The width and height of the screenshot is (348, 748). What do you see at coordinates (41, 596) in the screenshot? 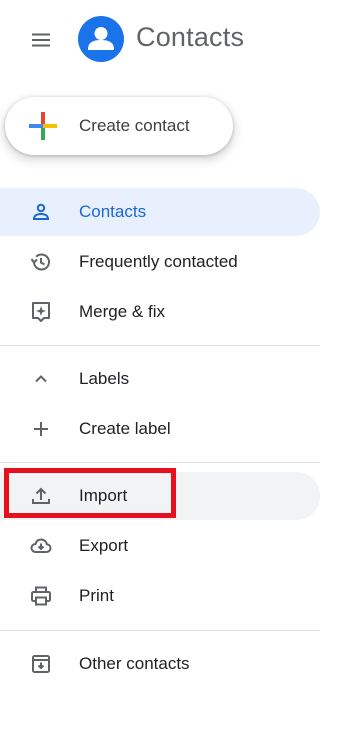
I see `printer-icon` at bounding box center [41, 596].